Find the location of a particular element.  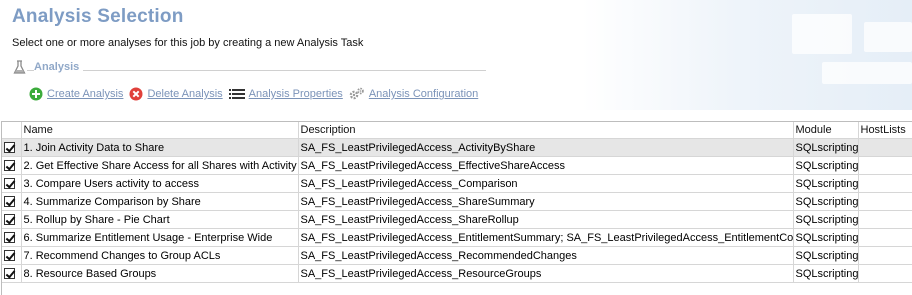

gears-icon is located at coordinates (359, 94).